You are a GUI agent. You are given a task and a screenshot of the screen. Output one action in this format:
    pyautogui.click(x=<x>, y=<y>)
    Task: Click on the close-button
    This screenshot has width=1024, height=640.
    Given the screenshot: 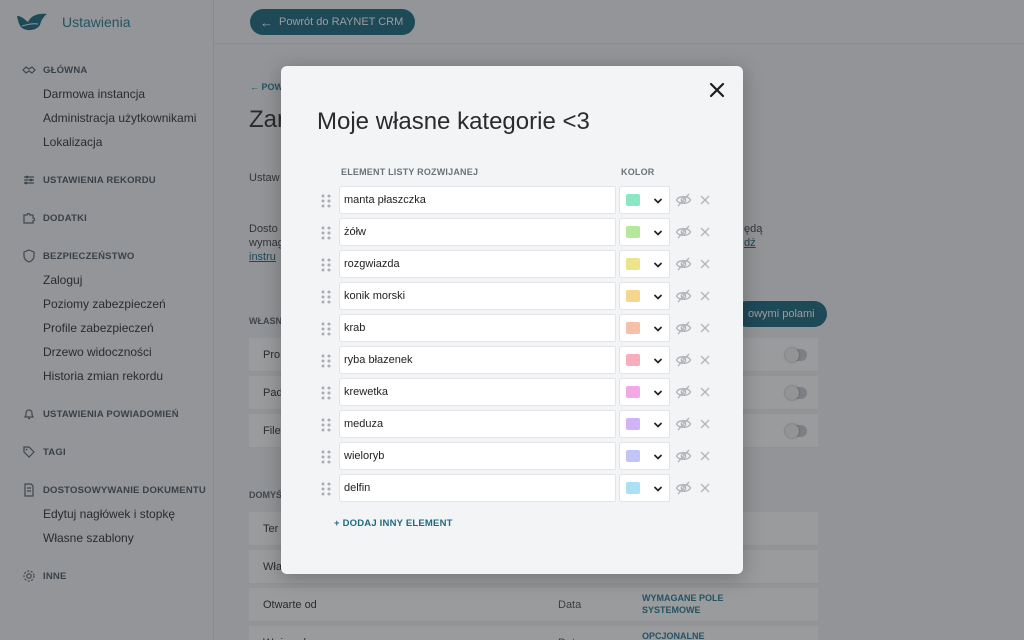 What is the action you would take?
    pyautogui.click(x=717, y=90)
    